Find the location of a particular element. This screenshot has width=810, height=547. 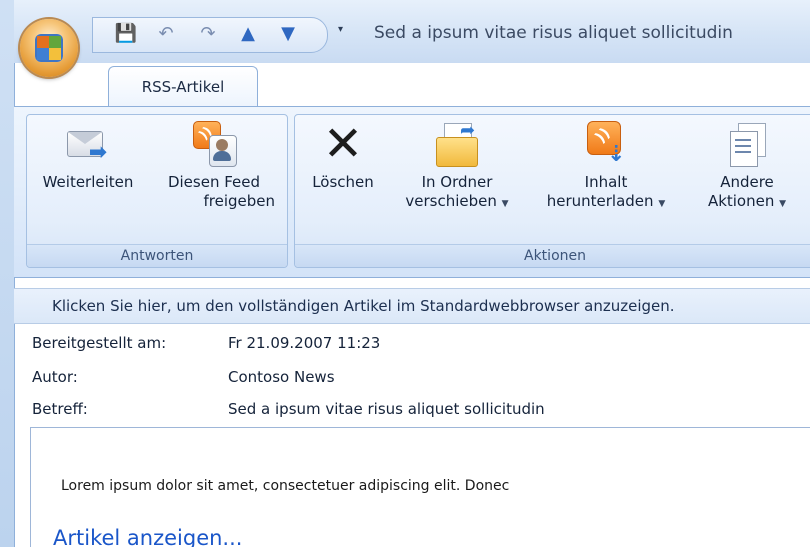

up-arrow-icon: ▲ is located at coordinates (248, 34).